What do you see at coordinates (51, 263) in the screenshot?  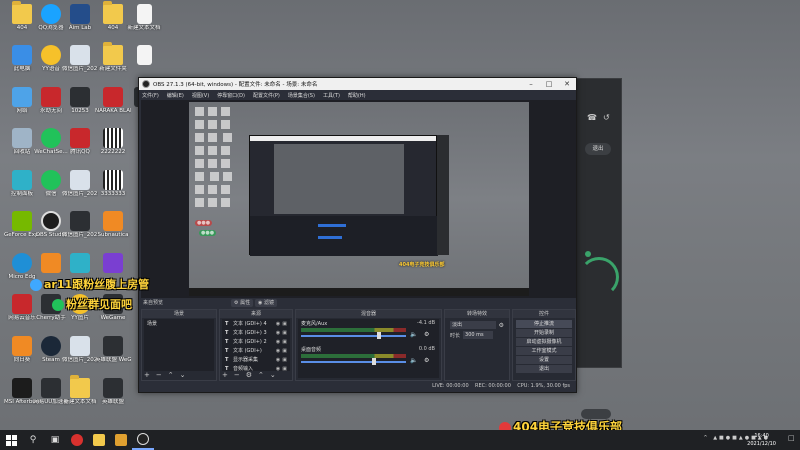 I see `app-icon` at bounding box center [51, 263].